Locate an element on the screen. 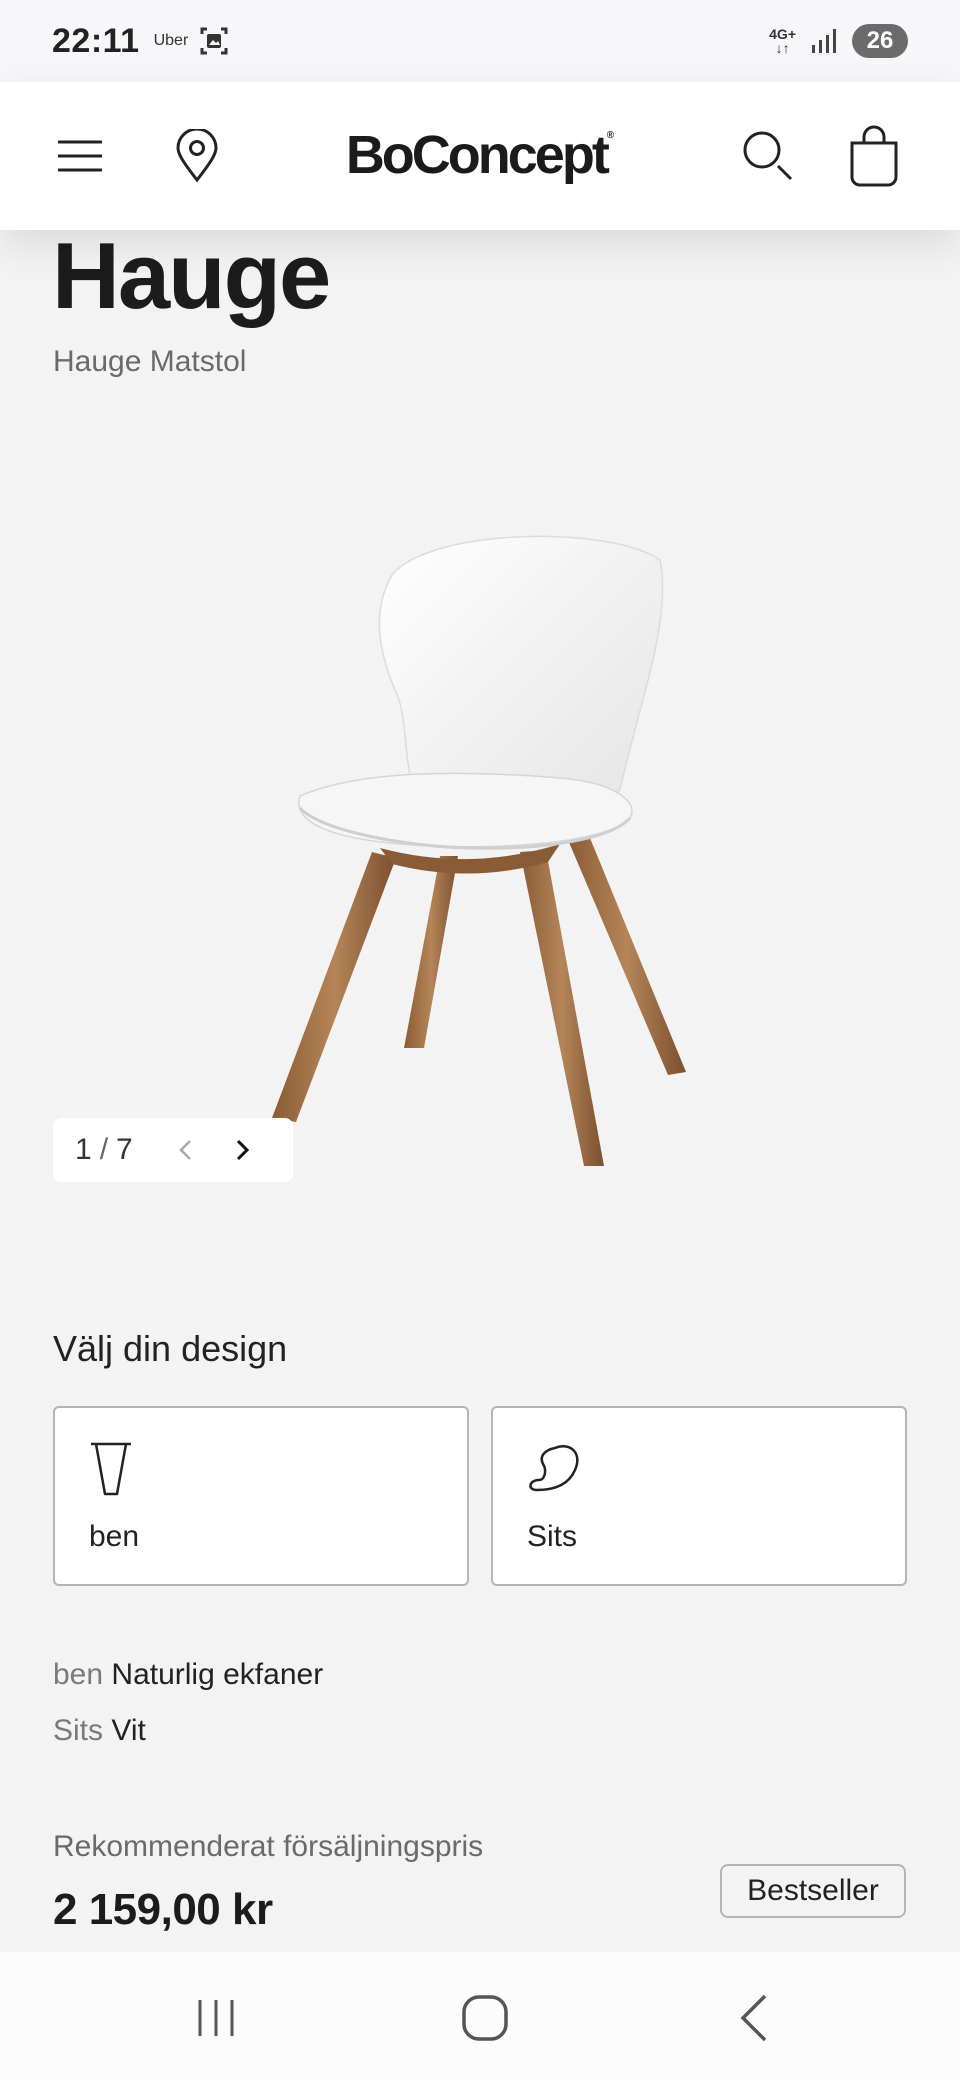 This screenshot has width=960, height=2080. spec-row-legs: ben Naturlig ekfaner is located at coordinates (188, 1675).